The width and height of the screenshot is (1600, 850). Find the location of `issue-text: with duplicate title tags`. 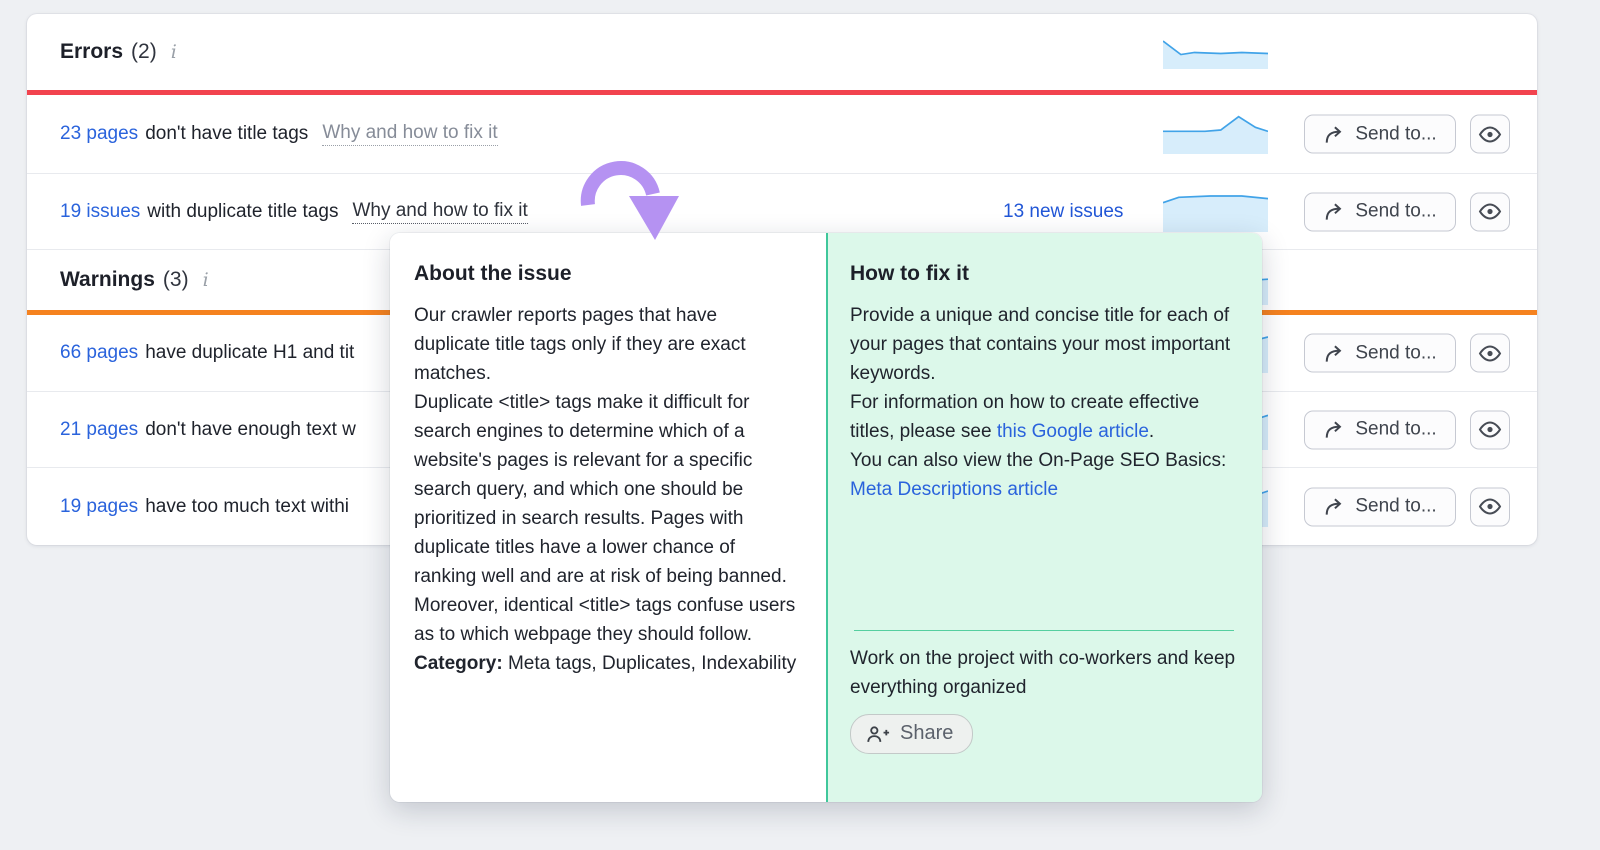

issue-text: with duplicate title tags is located at coordinates (243, 211).